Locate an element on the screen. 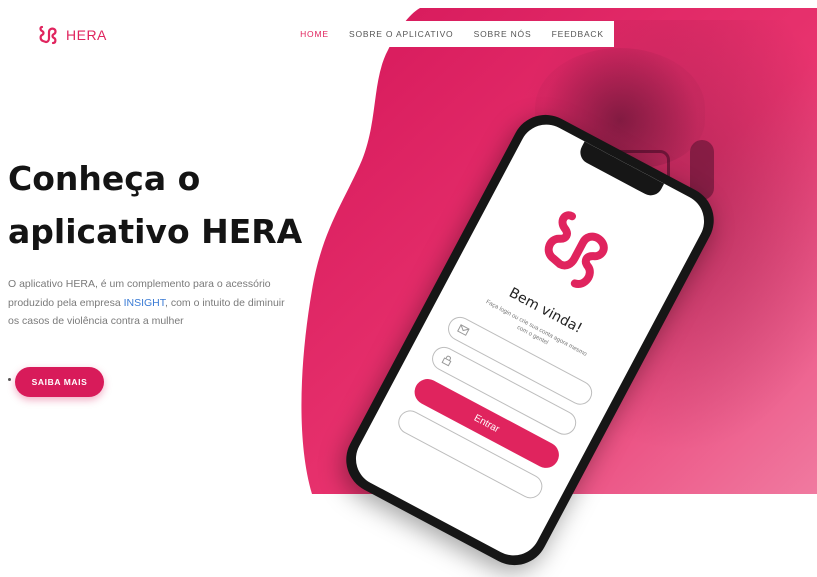 The image size is (817, 577). hera-app-logo-icon is located at coordinates (576, 249).